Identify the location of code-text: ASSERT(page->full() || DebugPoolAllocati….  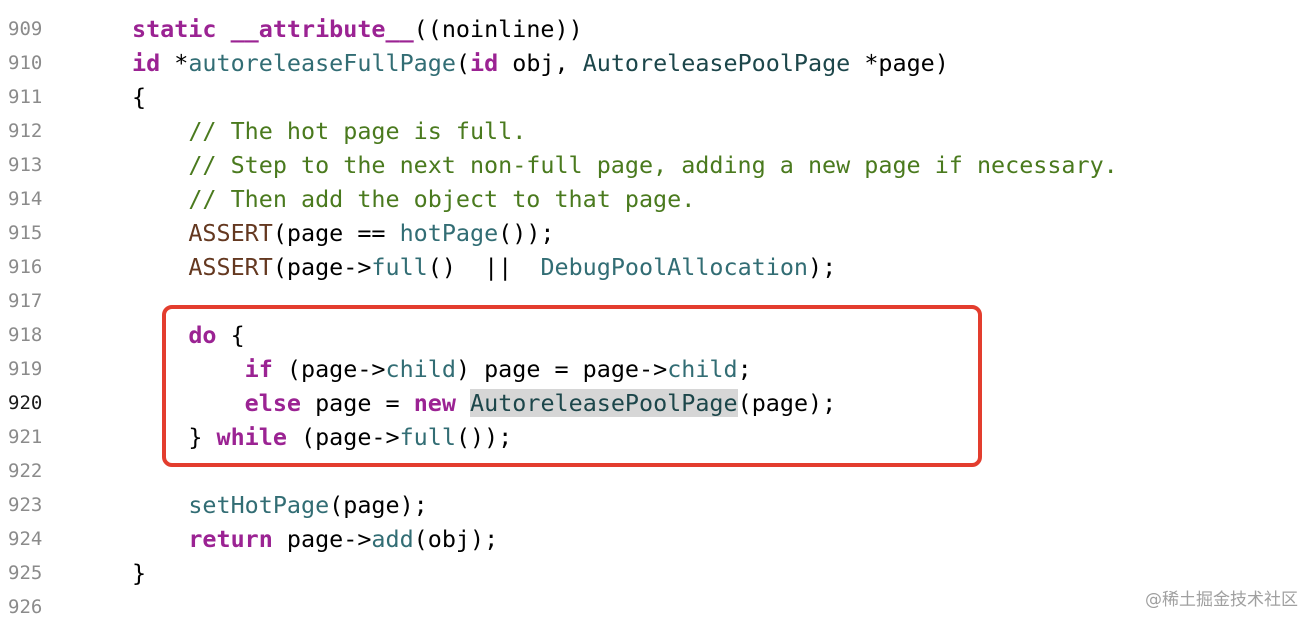
(484, 267).